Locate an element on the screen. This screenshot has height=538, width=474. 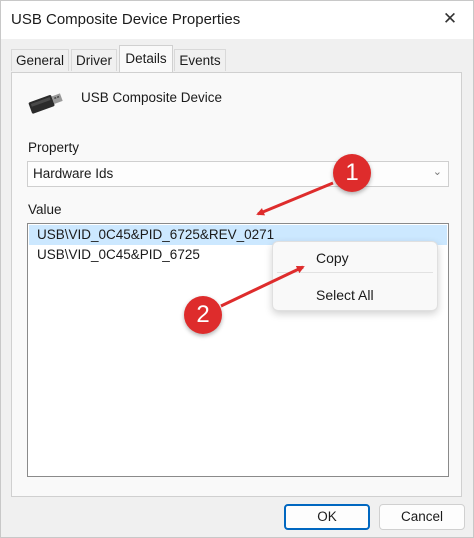
annotation-badge-2: 2 is located at coordinates (203, 315).